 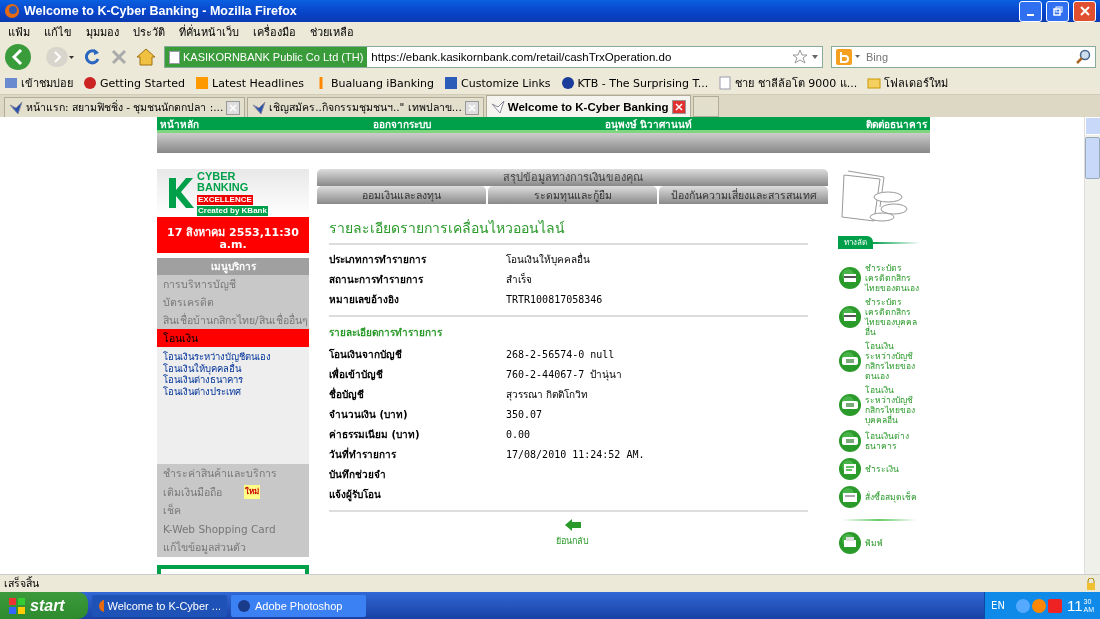 What do you see at coordinates (564, 374) in the screenshot?
I see `field-value: 760-2-44067-7 ป้านุ่นา` at bounding box center [564, 374].